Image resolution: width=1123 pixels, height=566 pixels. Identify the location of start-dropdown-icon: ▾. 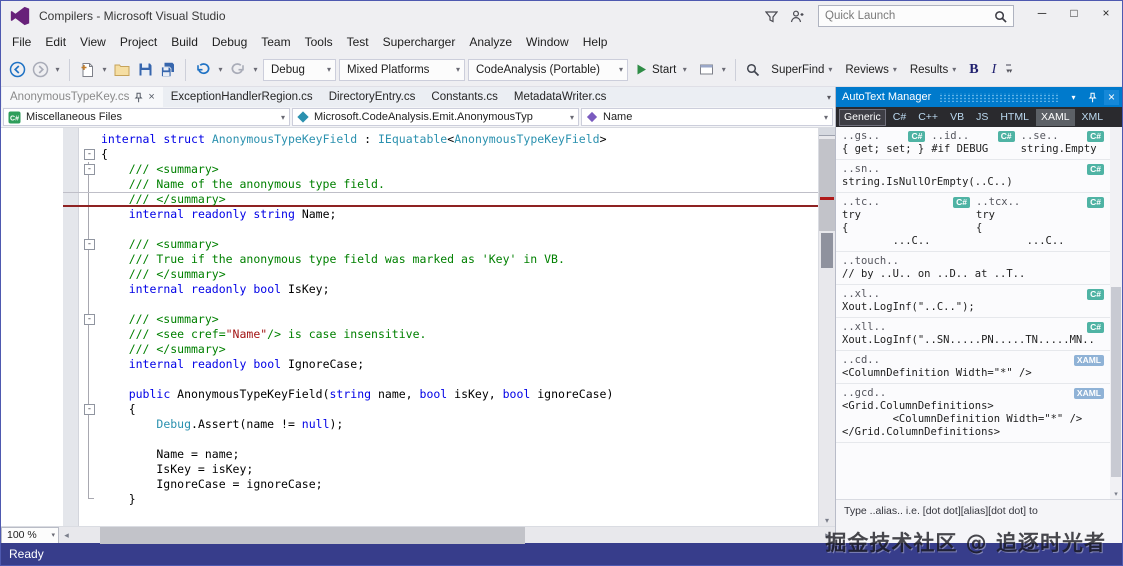
(684, 69).